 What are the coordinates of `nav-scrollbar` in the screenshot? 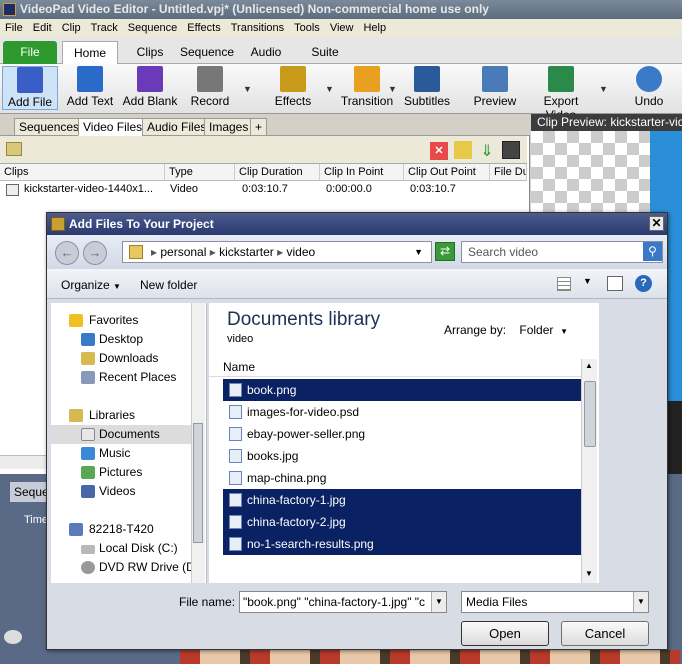 It's located at (198, 443).